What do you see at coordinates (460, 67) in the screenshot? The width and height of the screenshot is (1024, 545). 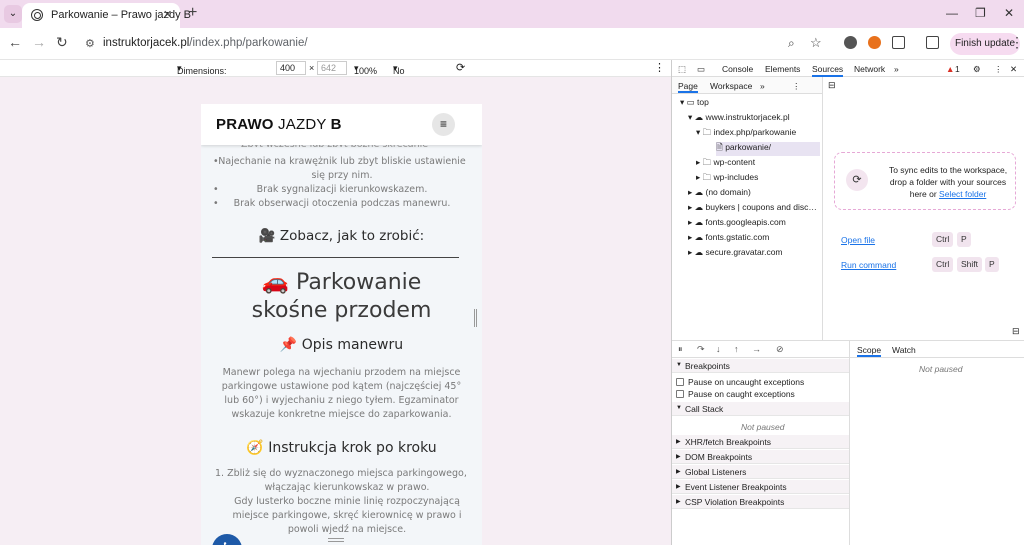 I see `rotate-icon: ⟳` at bounding box center [460, 67].